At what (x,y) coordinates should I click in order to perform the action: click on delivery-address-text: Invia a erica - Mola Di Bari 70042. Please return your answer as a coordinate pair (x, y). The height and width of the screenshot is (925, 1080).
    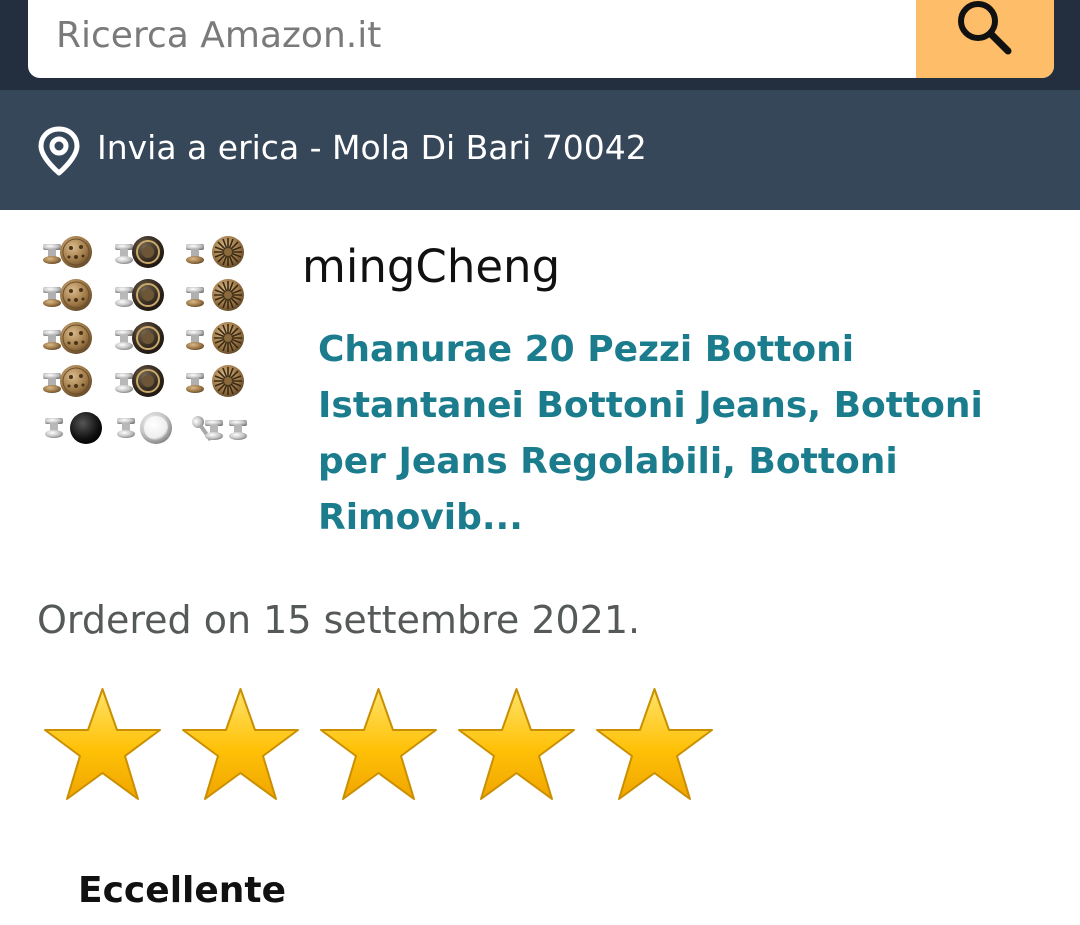
    Looking at the image, I should click on (372, 147).